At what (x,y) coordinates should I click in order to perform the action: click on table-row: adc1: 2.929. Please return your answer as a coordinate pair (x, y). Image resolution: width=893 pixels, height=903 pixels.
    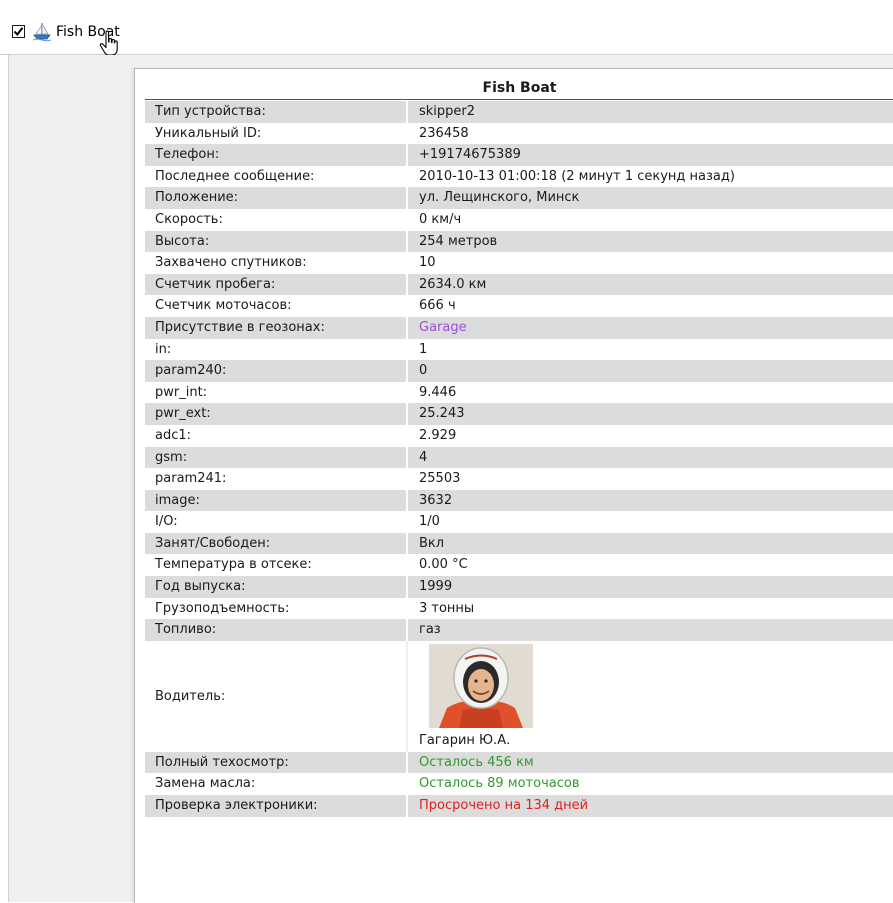
    Looking at the image, I should click on (519, 435).